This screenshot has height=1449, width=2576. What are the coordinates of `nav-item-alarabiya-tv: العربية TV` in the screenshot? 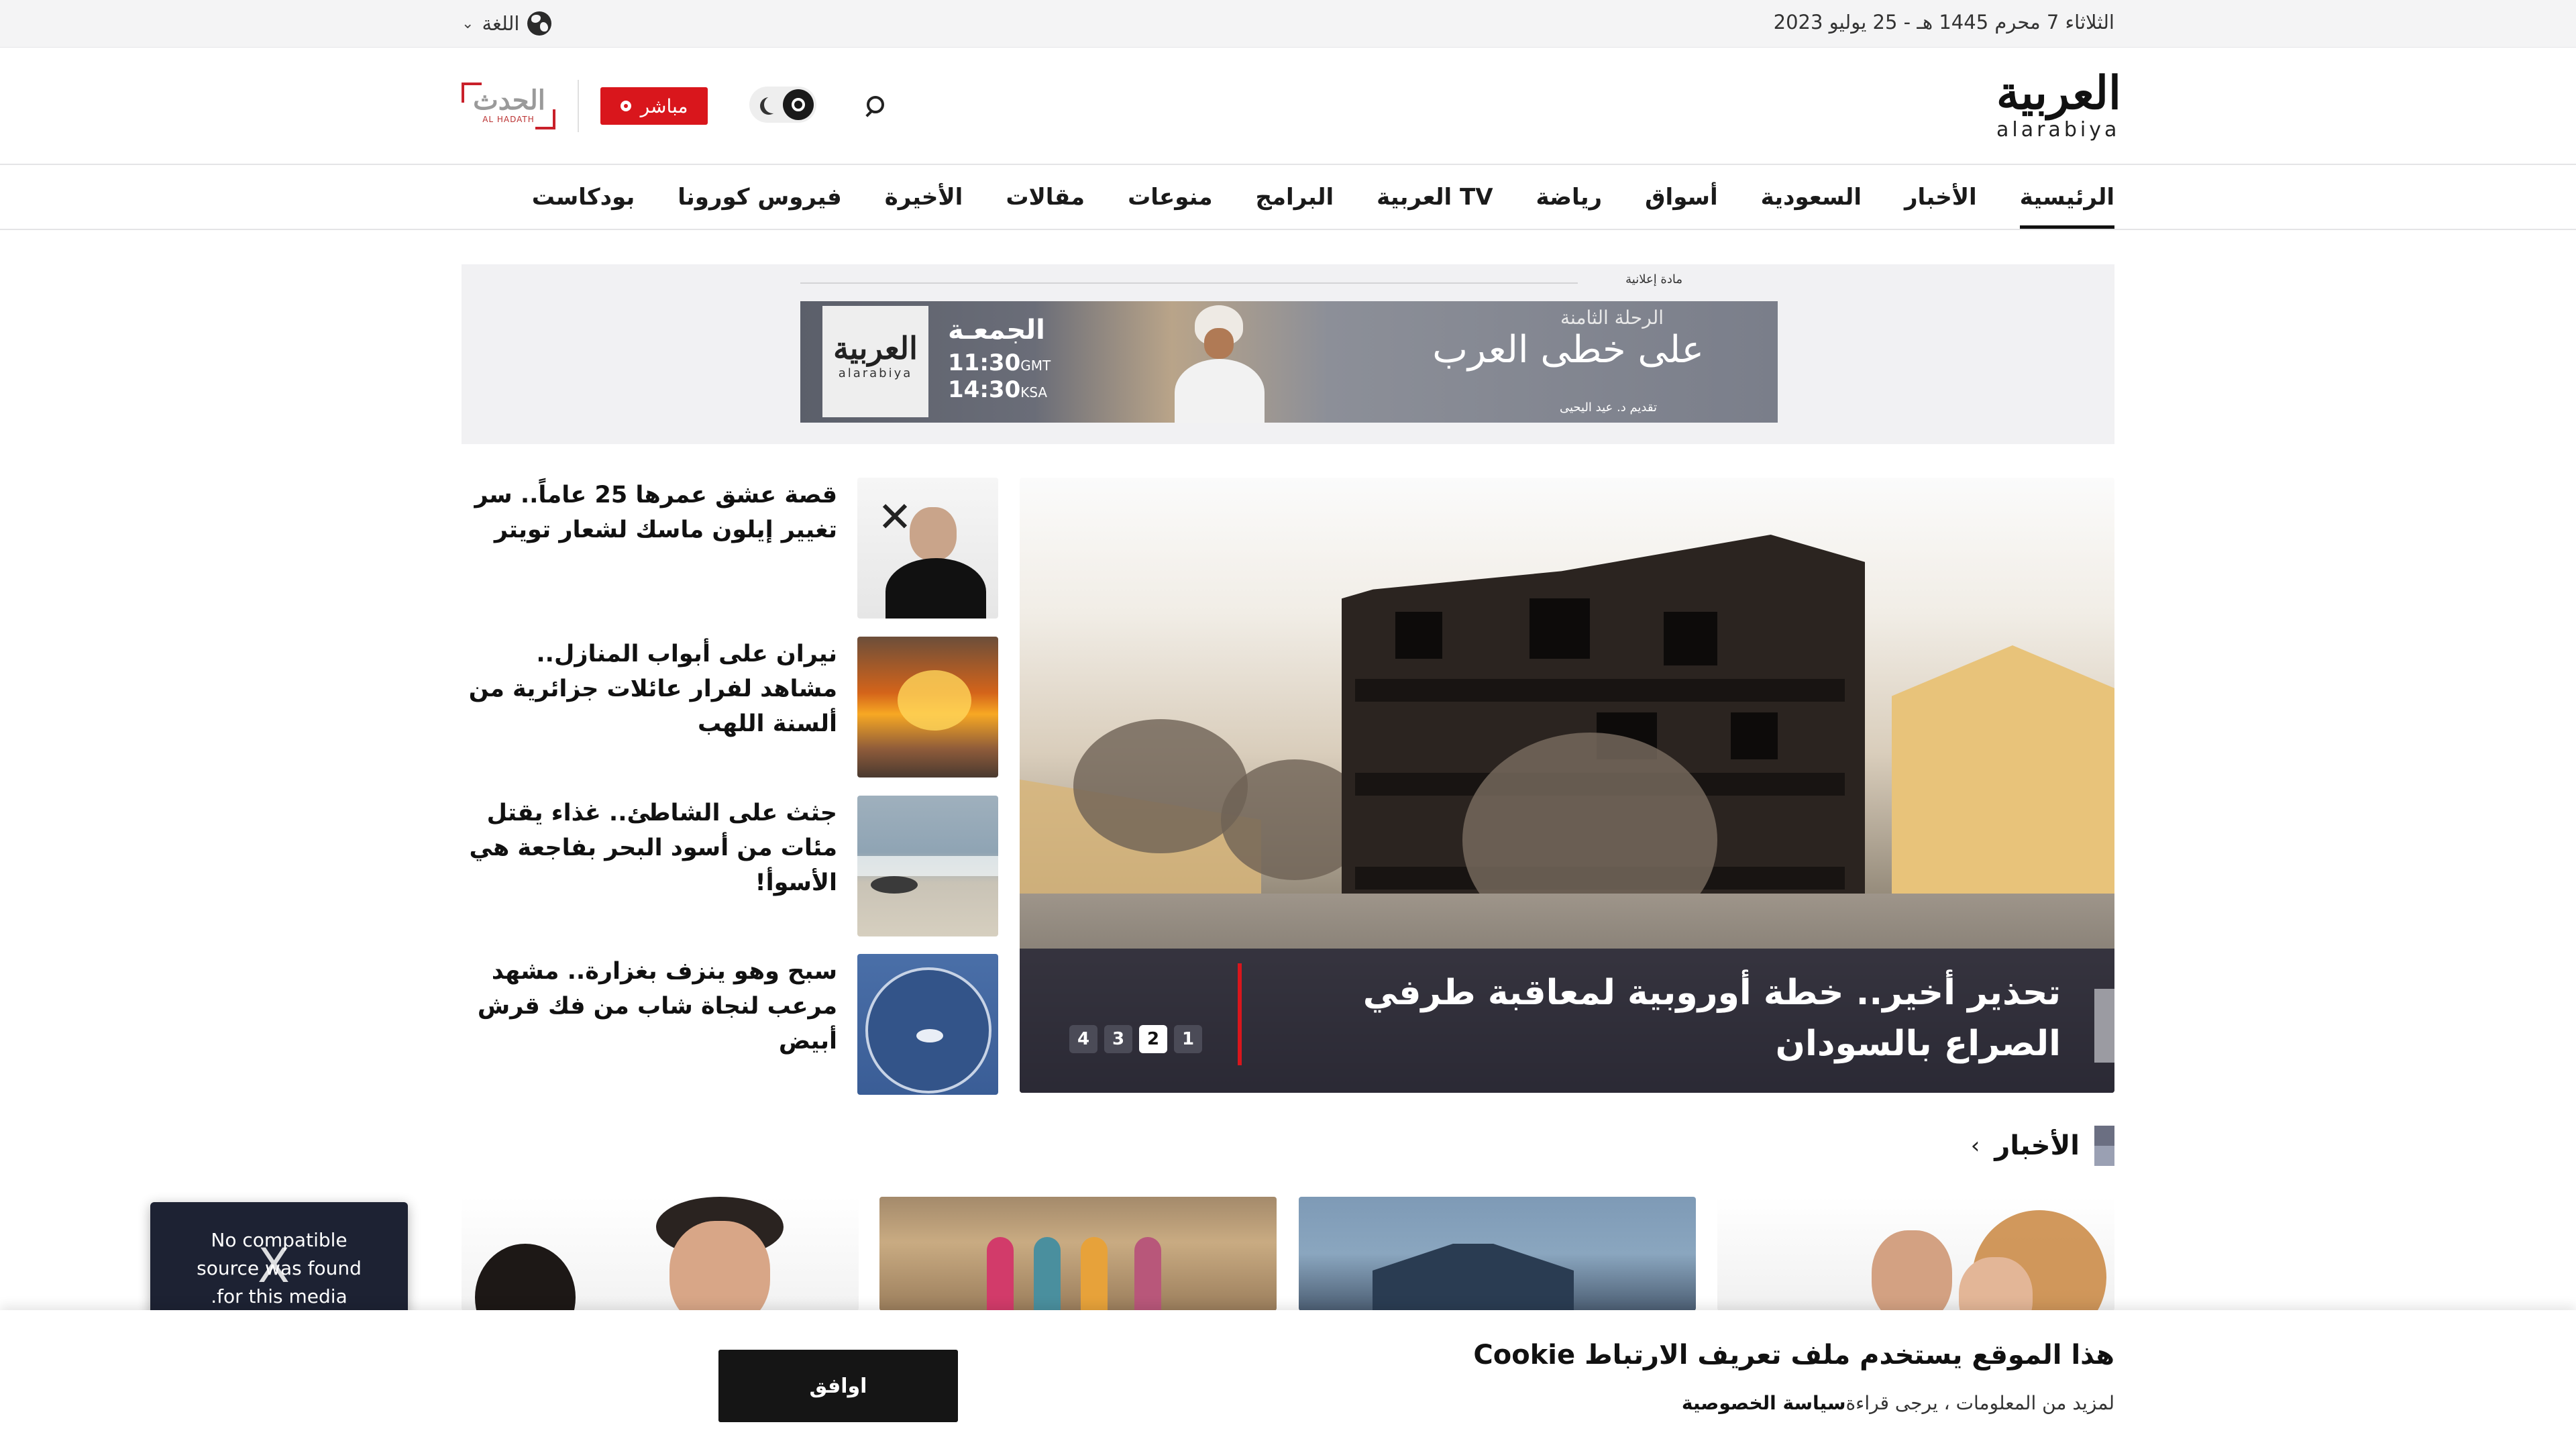 It's located at (1434, 197).